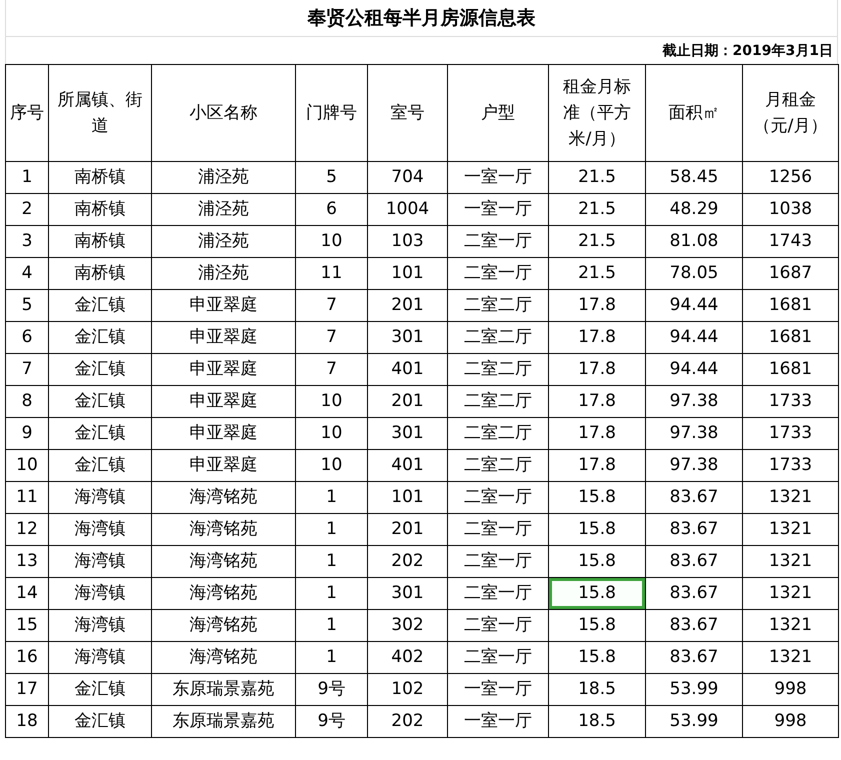 The height and width of the screenshot is (760, 841). Describe the element at coordinates (27, 306) in the screenshot. I see `table-cell: 5` at that location.